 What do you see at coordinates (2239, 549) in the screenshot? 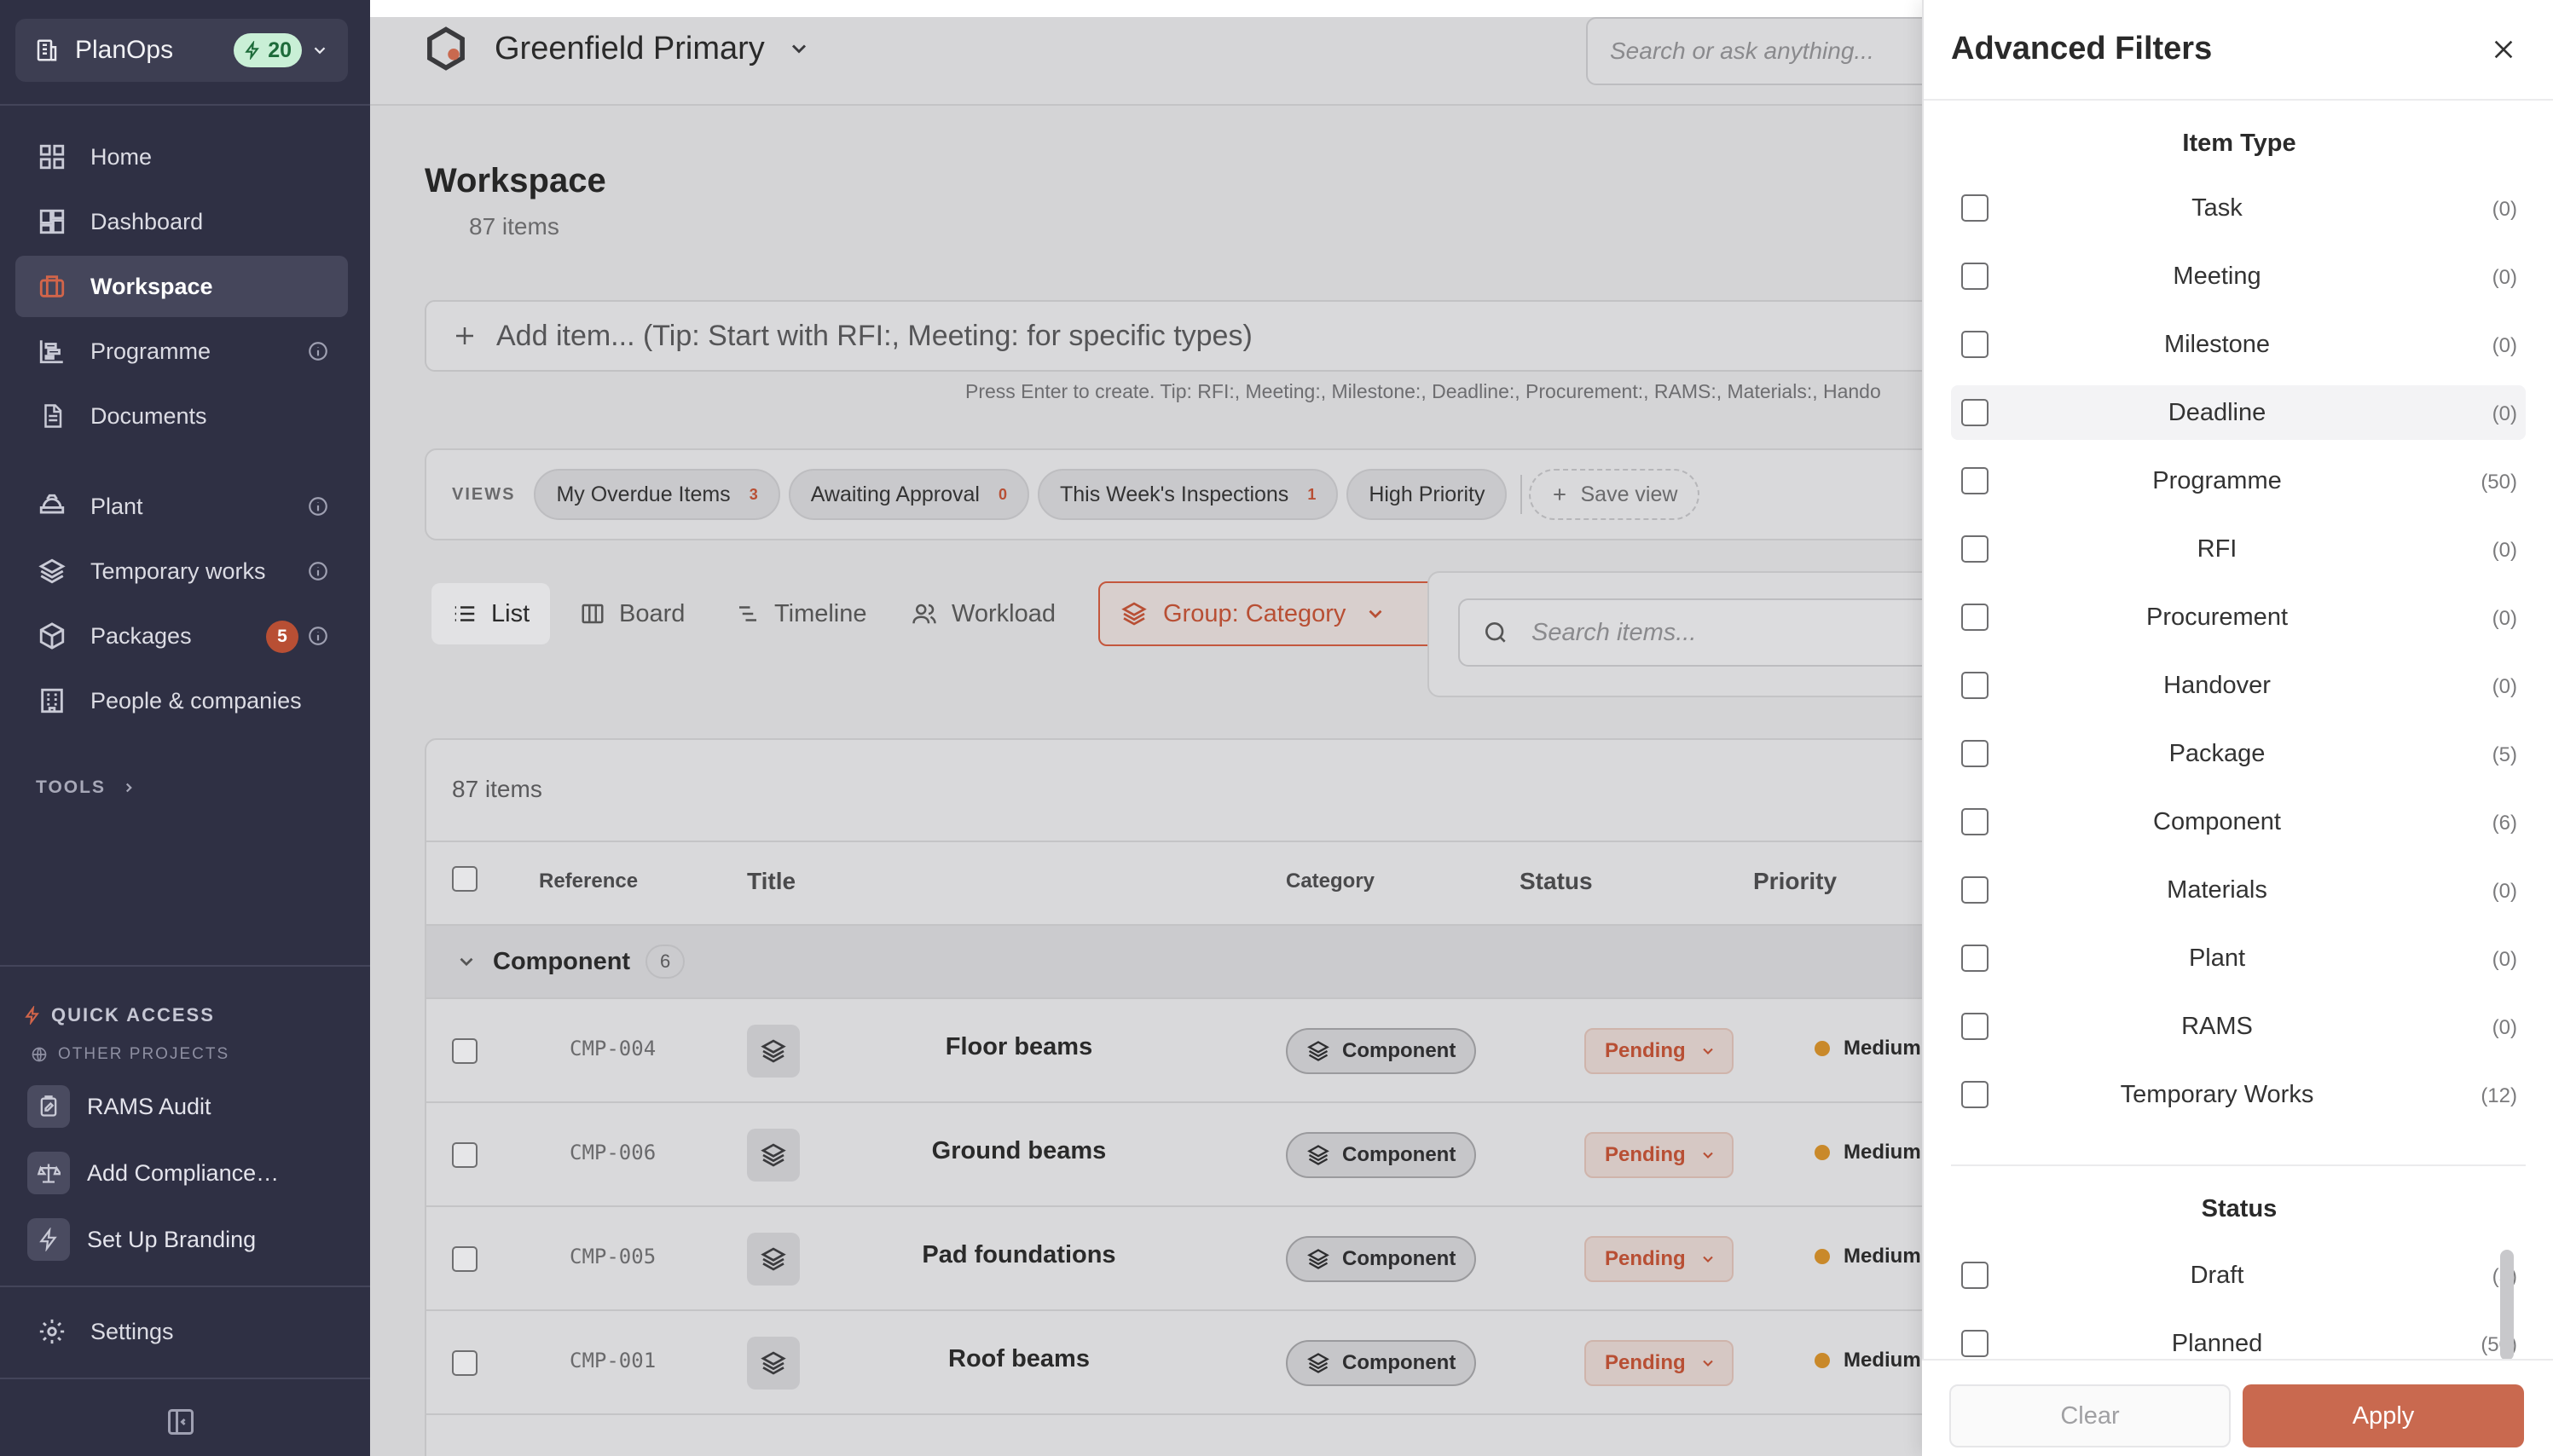
I see `filter-option: RFI (0)` at bounding box center [2239, 549].